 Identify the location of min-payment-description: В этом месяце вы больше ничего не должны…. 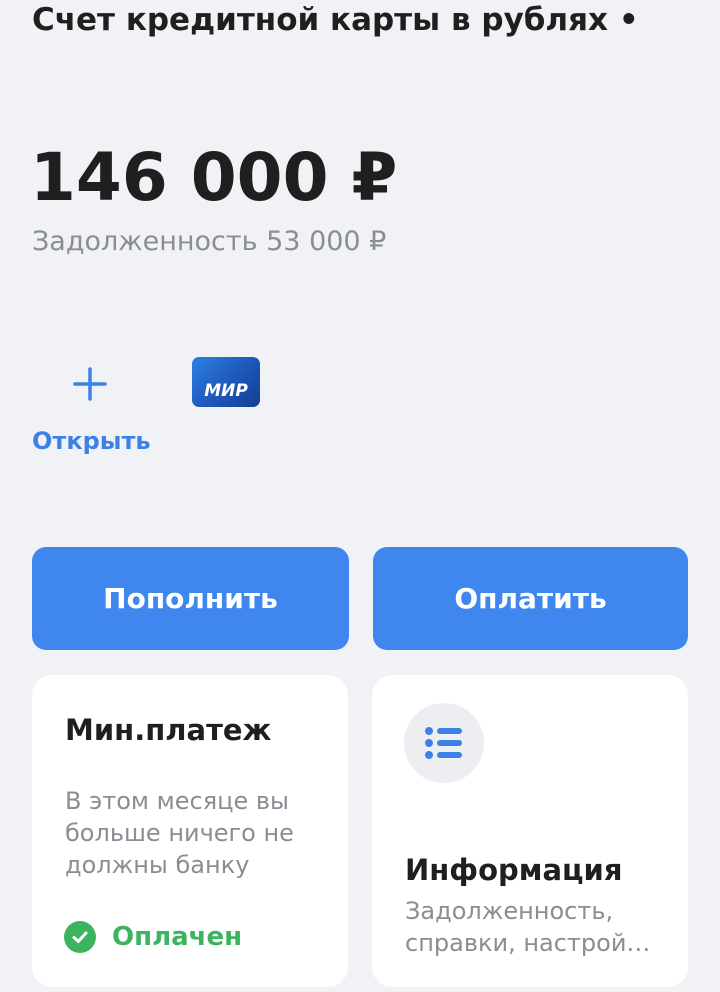
(179, 833).